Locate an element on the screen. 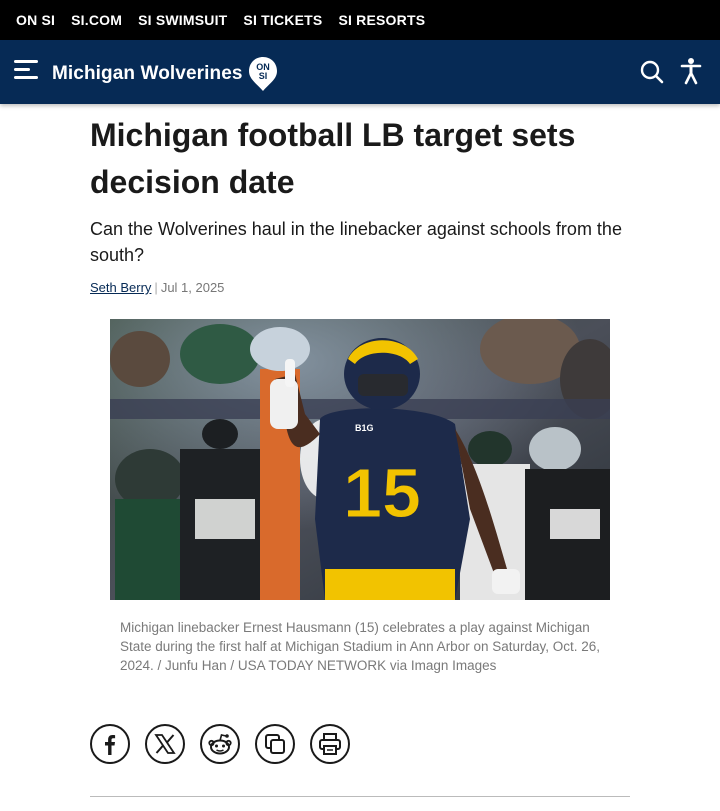  on-si-badge-icon: ON SI is located at coordinates (263, 74).